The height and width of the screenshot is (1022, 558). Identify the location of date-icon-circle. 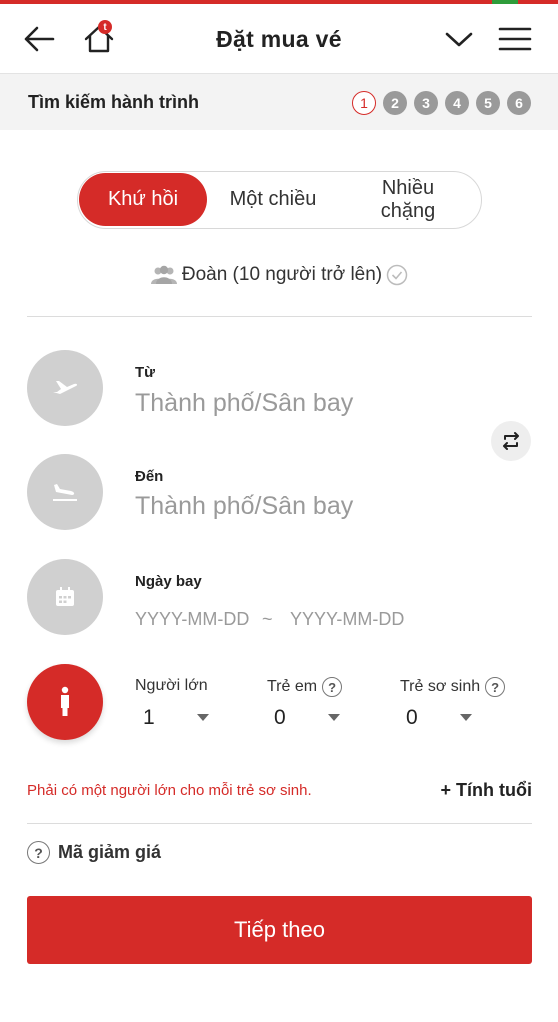
(65, 597).